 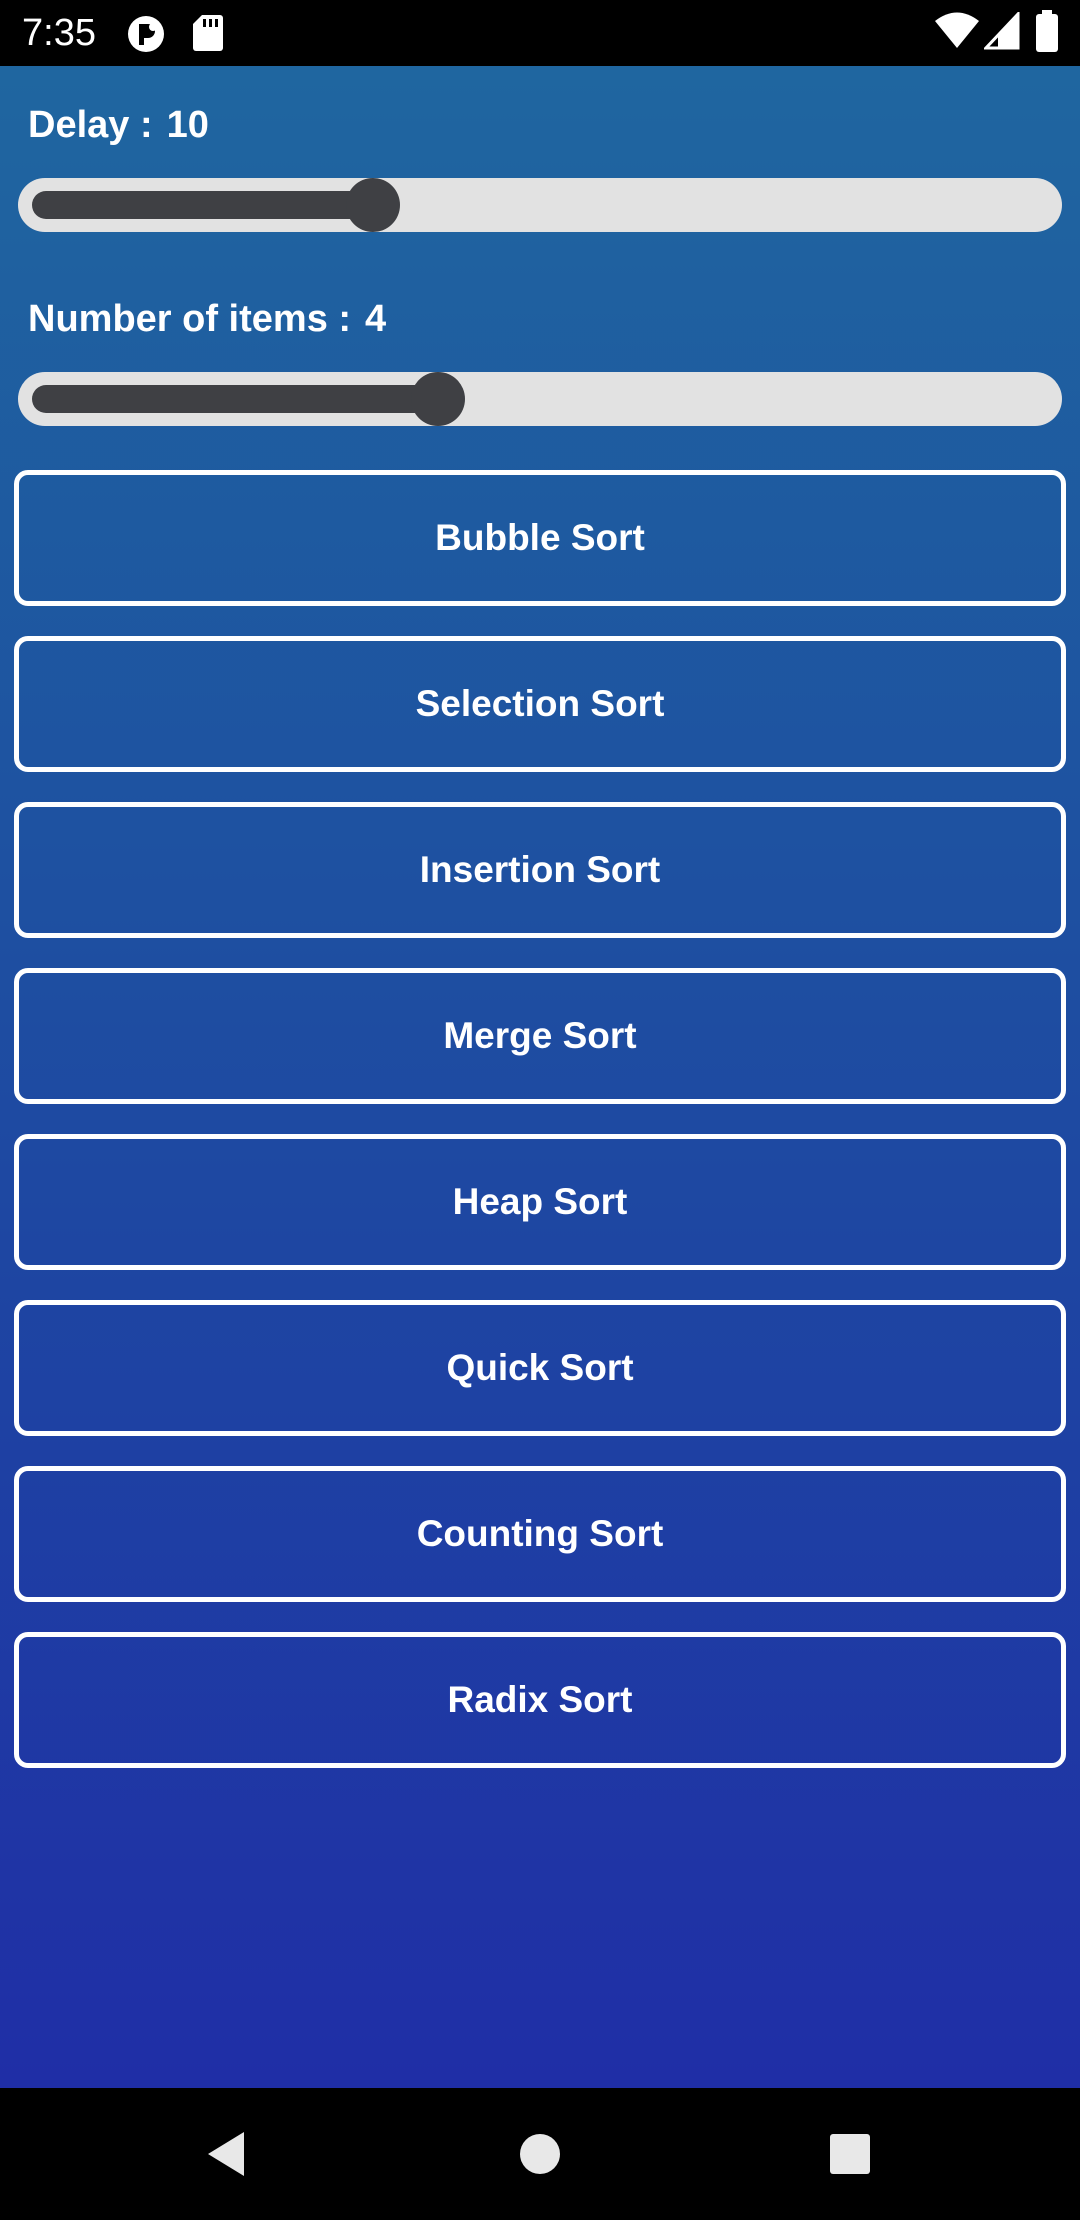 I want to click on cellular-signal-icon, so click(x=1001, y=32).